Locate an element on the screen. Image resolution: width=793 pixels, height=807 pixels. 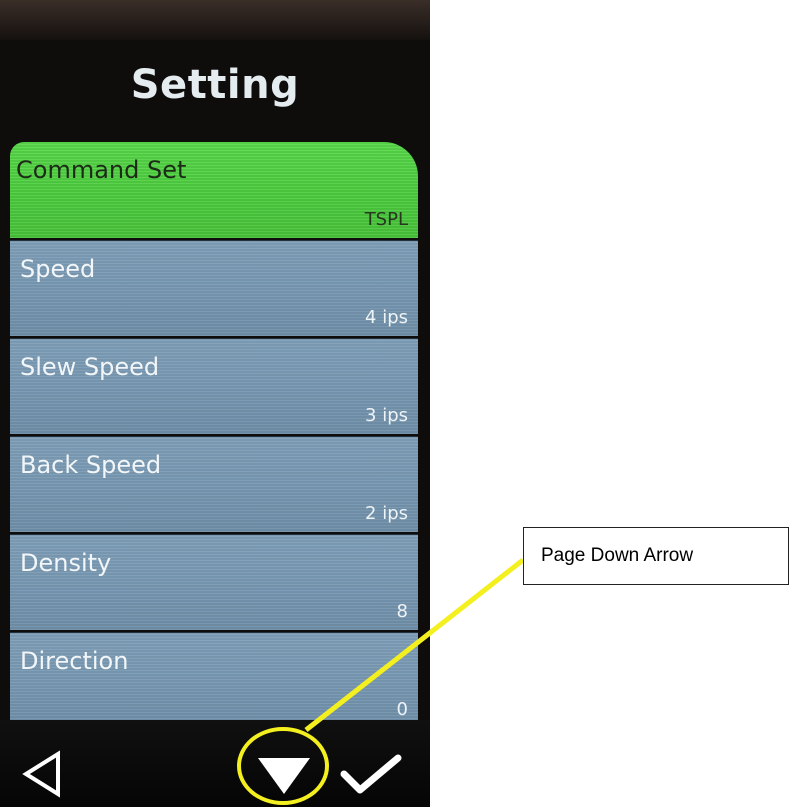
setting-label: Direction is located at coordinates (74, 661).